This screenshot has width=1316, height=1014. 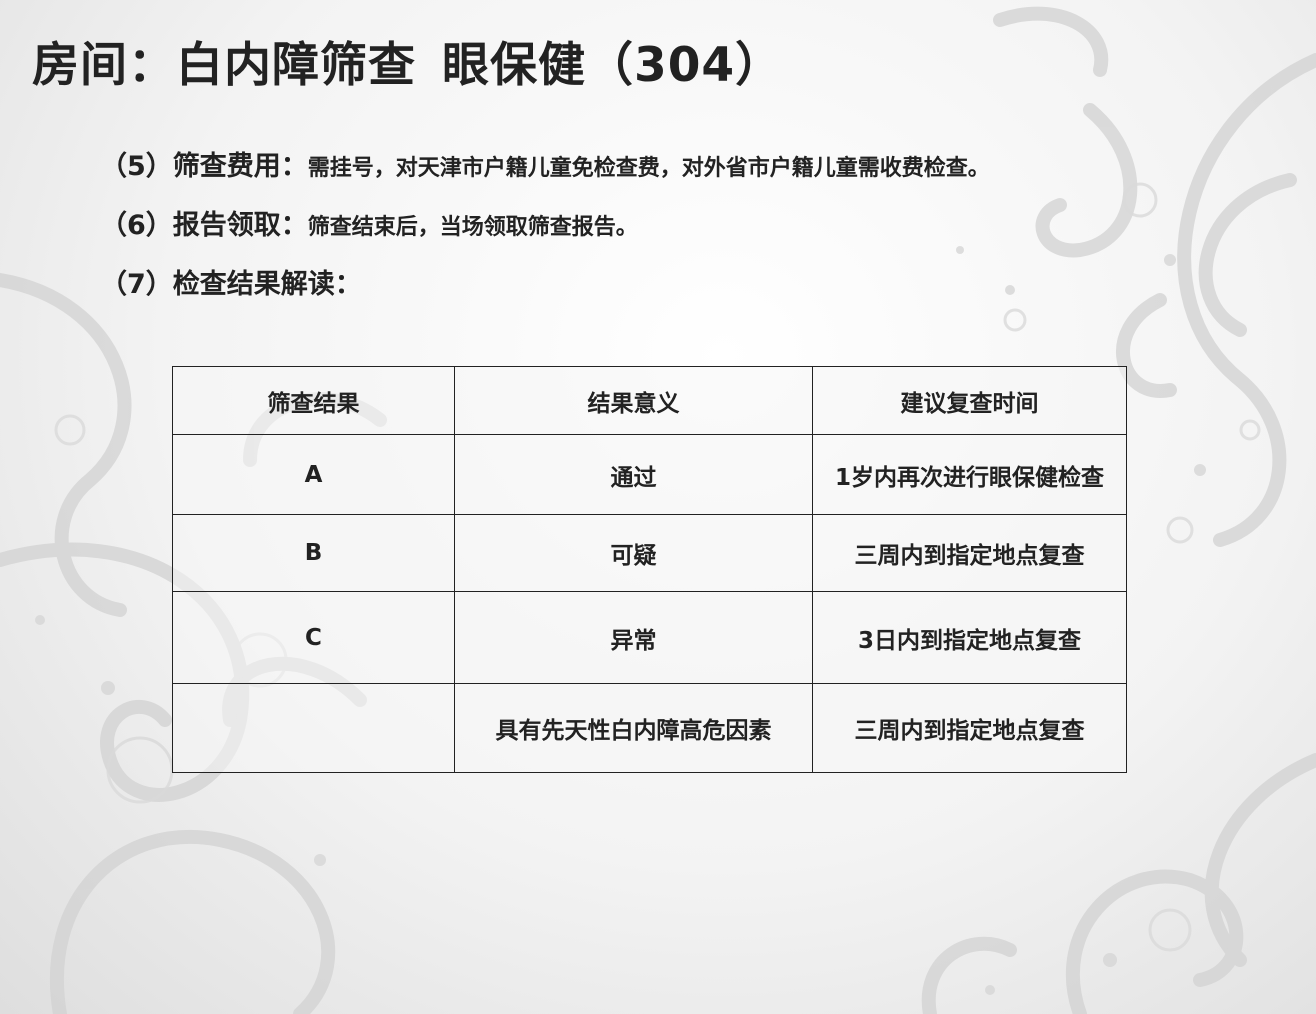 I want to click on info-item-interpretation: （7）检查结果解读：, so click(x=231, y=281).